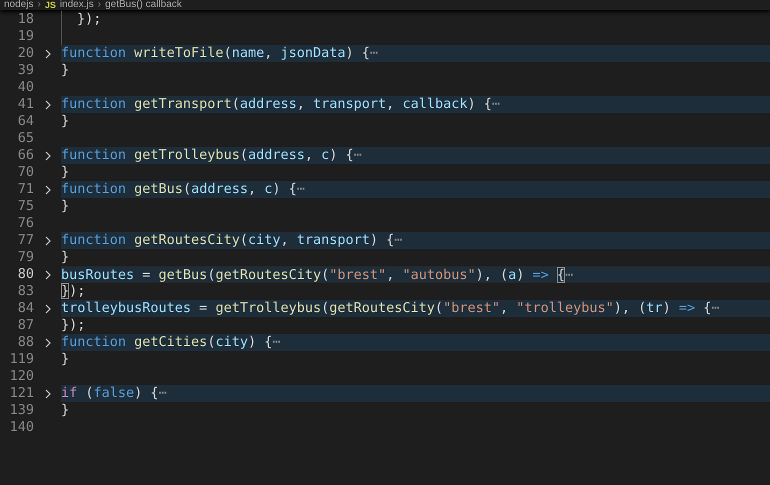 This screenshot has height=485, width=770. I want to click on line-number: 120, so click(21, 376).